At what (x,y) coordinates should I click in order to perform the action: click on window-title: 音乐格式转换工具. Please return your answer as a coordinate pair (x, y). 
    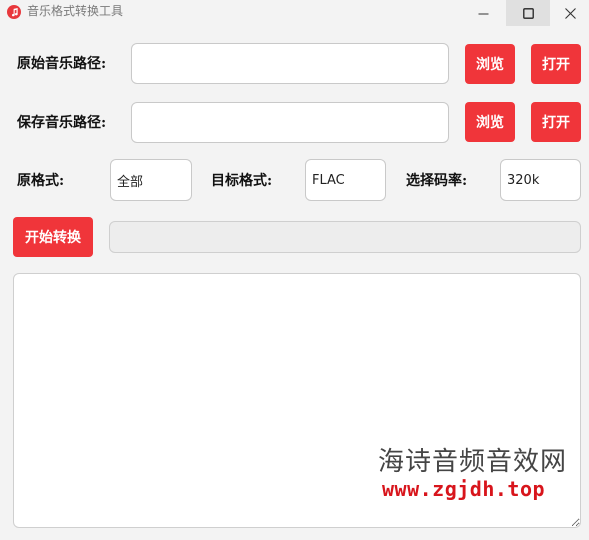
    Looking at the image, I should click on (75, 11).